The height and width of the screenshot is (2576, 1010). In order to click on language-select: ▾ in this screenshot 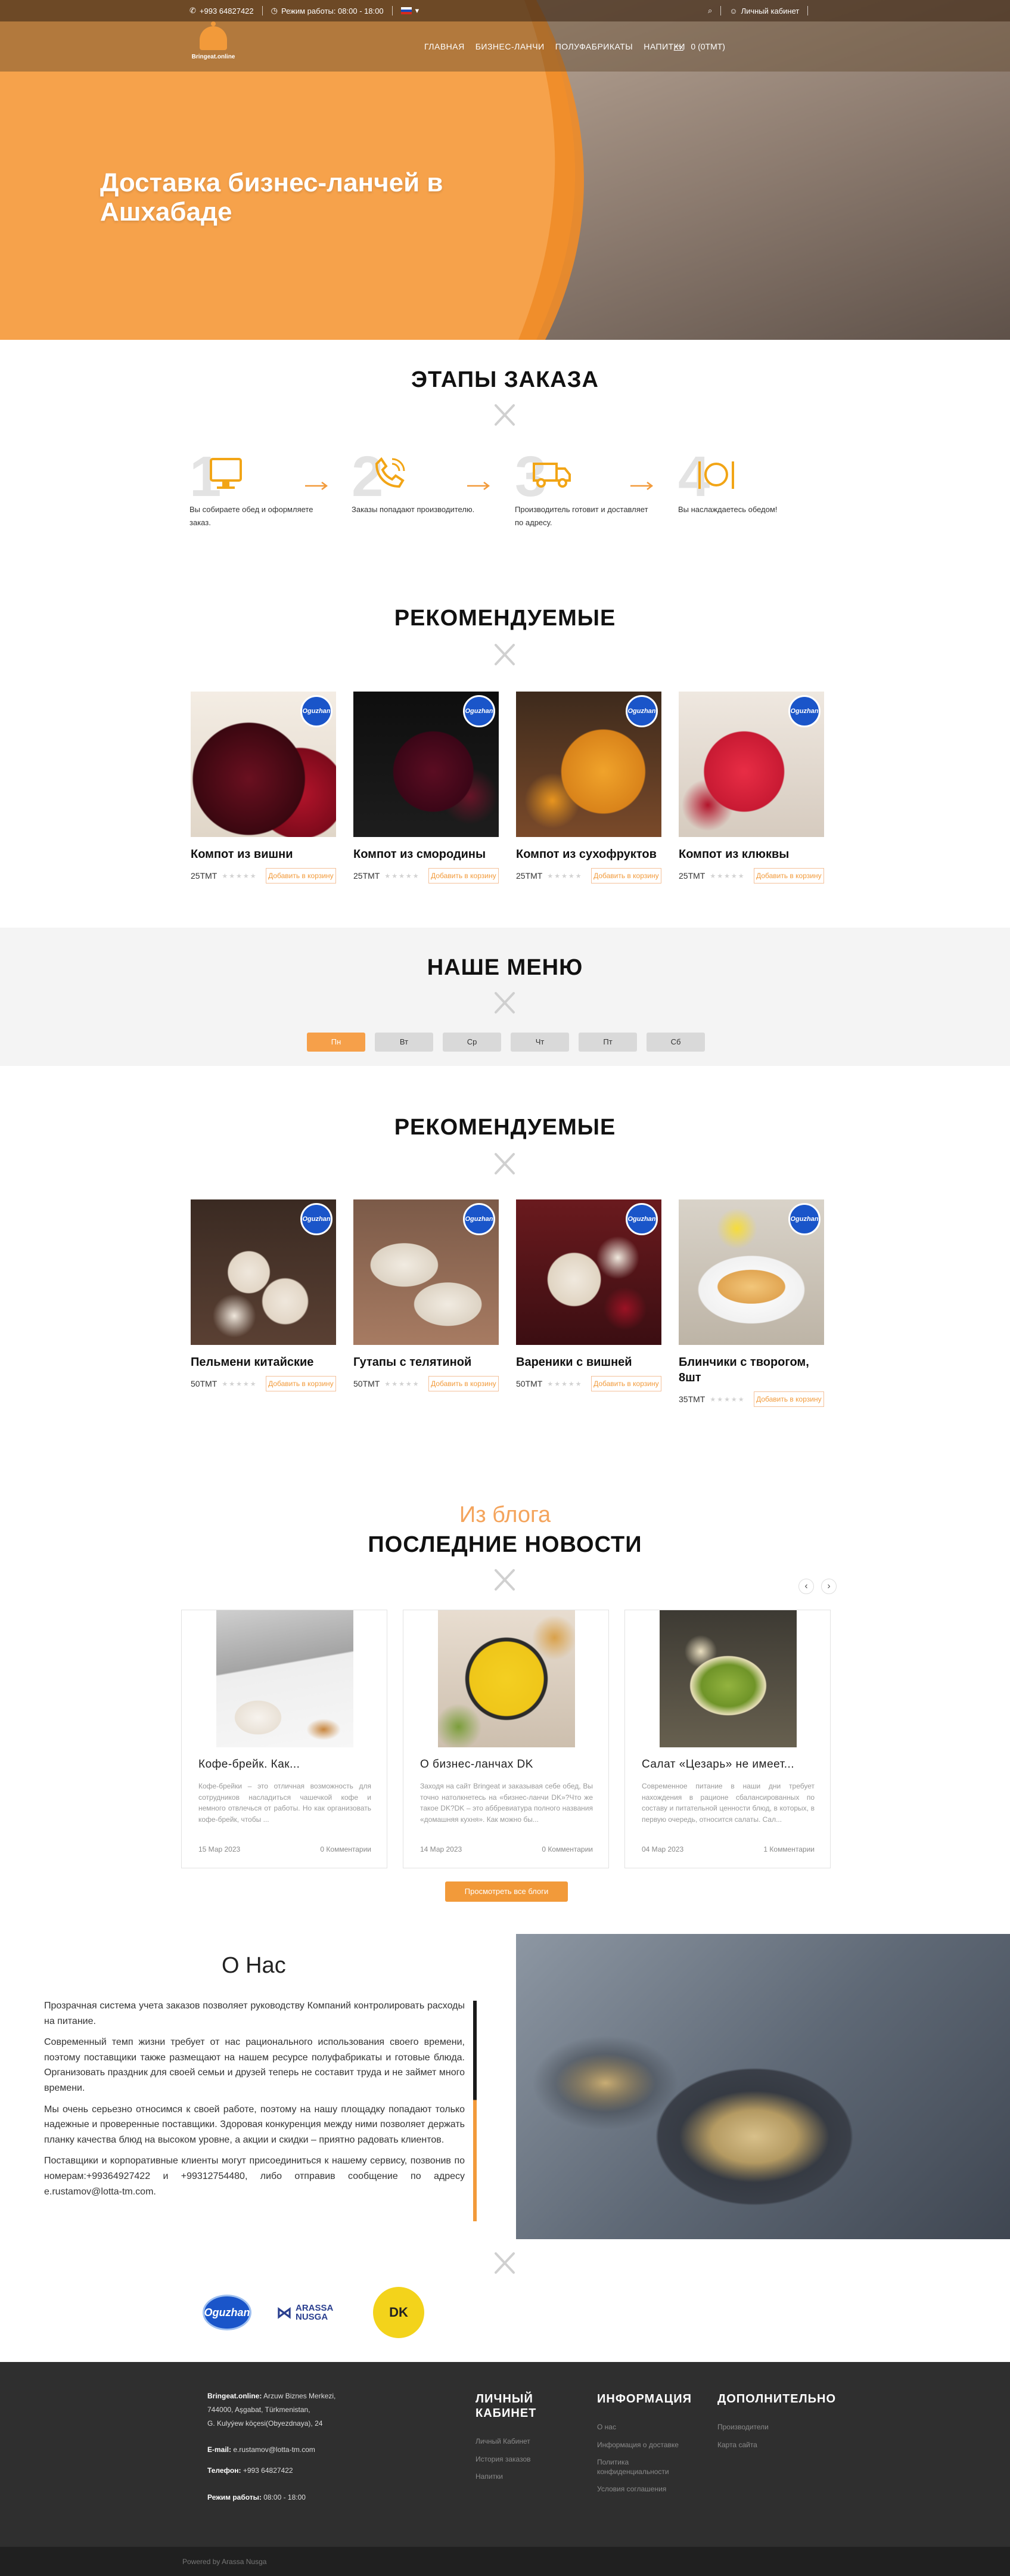, I will do `click(409, 11)`.